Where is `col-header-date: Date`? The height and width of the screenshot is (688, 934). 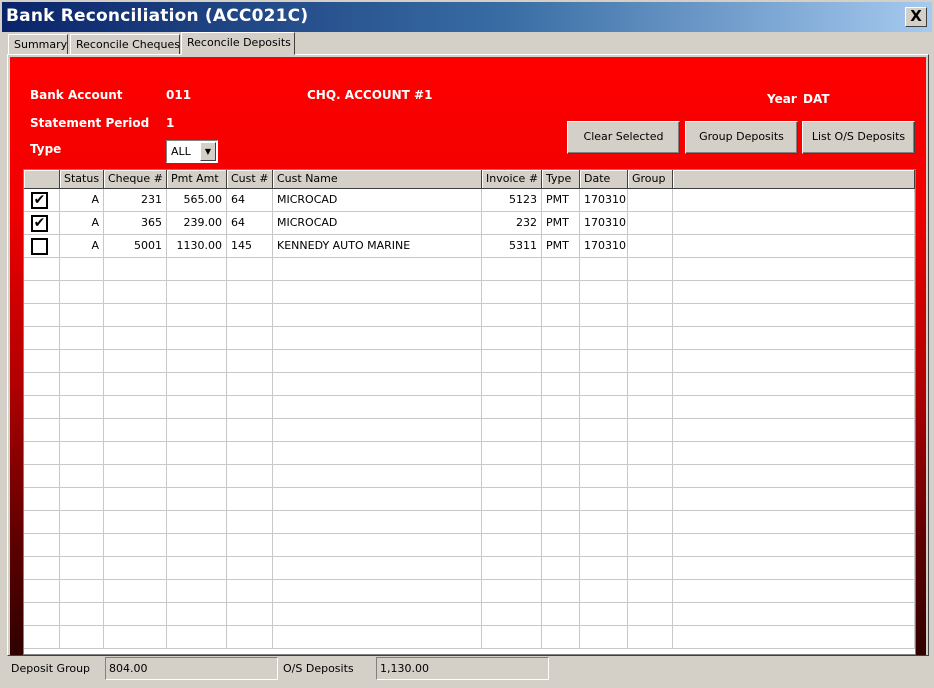
col-header-date: Date is located at coordinates (604, 179).